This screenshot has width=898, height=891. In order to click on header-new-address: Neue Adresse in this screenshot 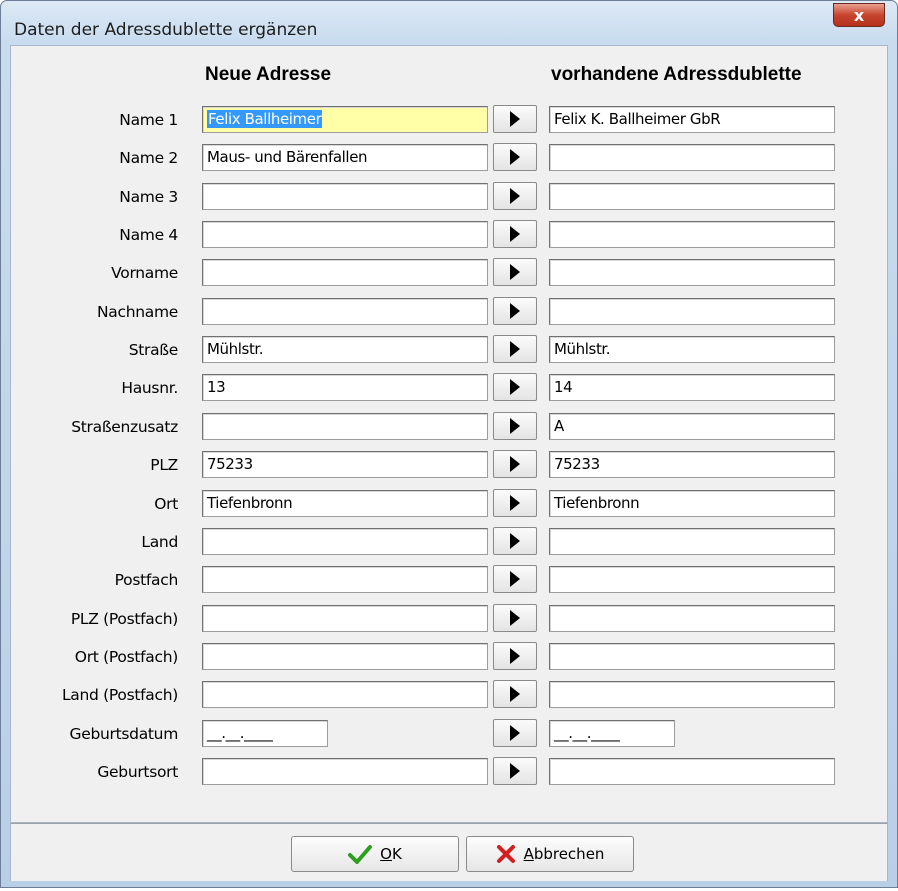, I will do `click(268, 74)`.